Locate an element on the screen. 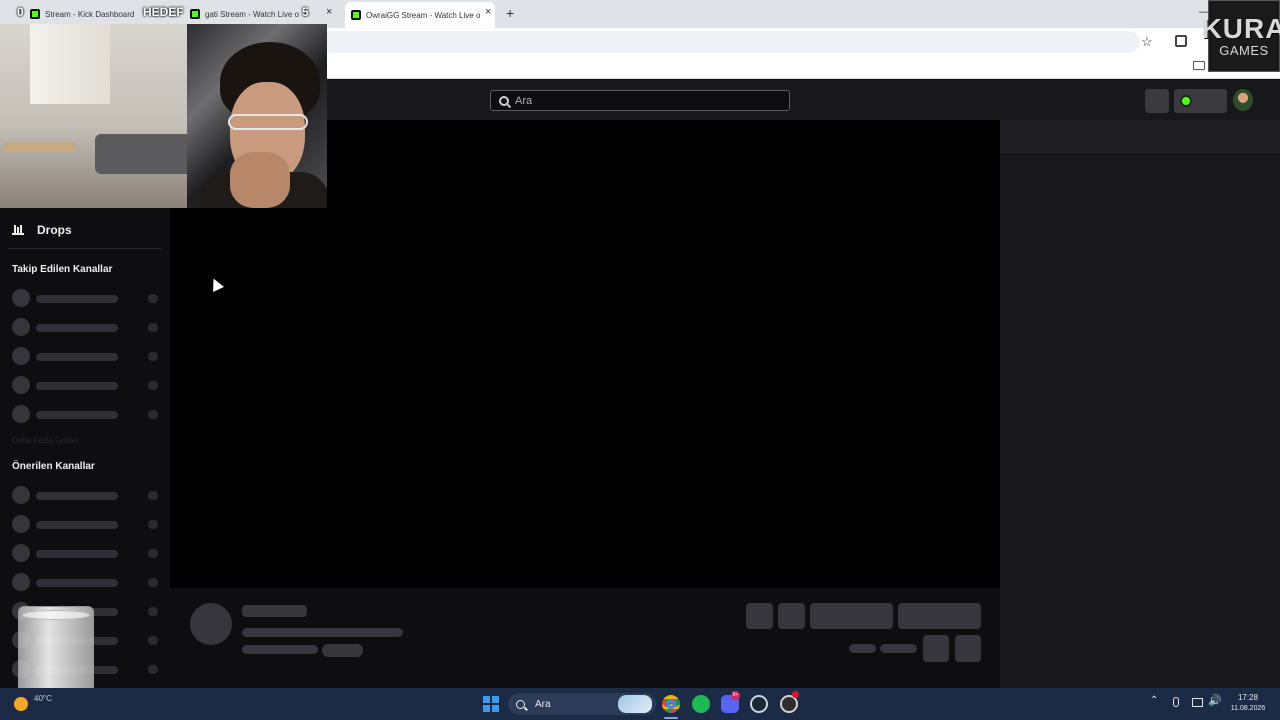 This screenshot has height=720, width=1280. tray-overflow-chevron-icon: ⌃ is located at coordinates (1154, 700).